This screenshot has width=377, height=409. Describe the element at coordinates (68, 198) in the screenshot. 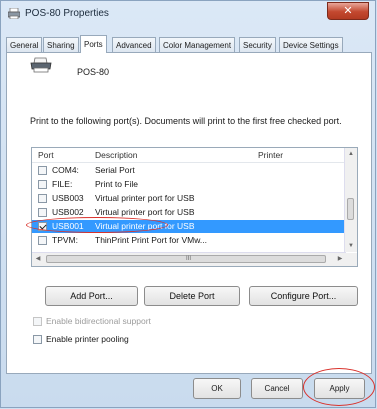

I see `port-name: USB003` at that location.